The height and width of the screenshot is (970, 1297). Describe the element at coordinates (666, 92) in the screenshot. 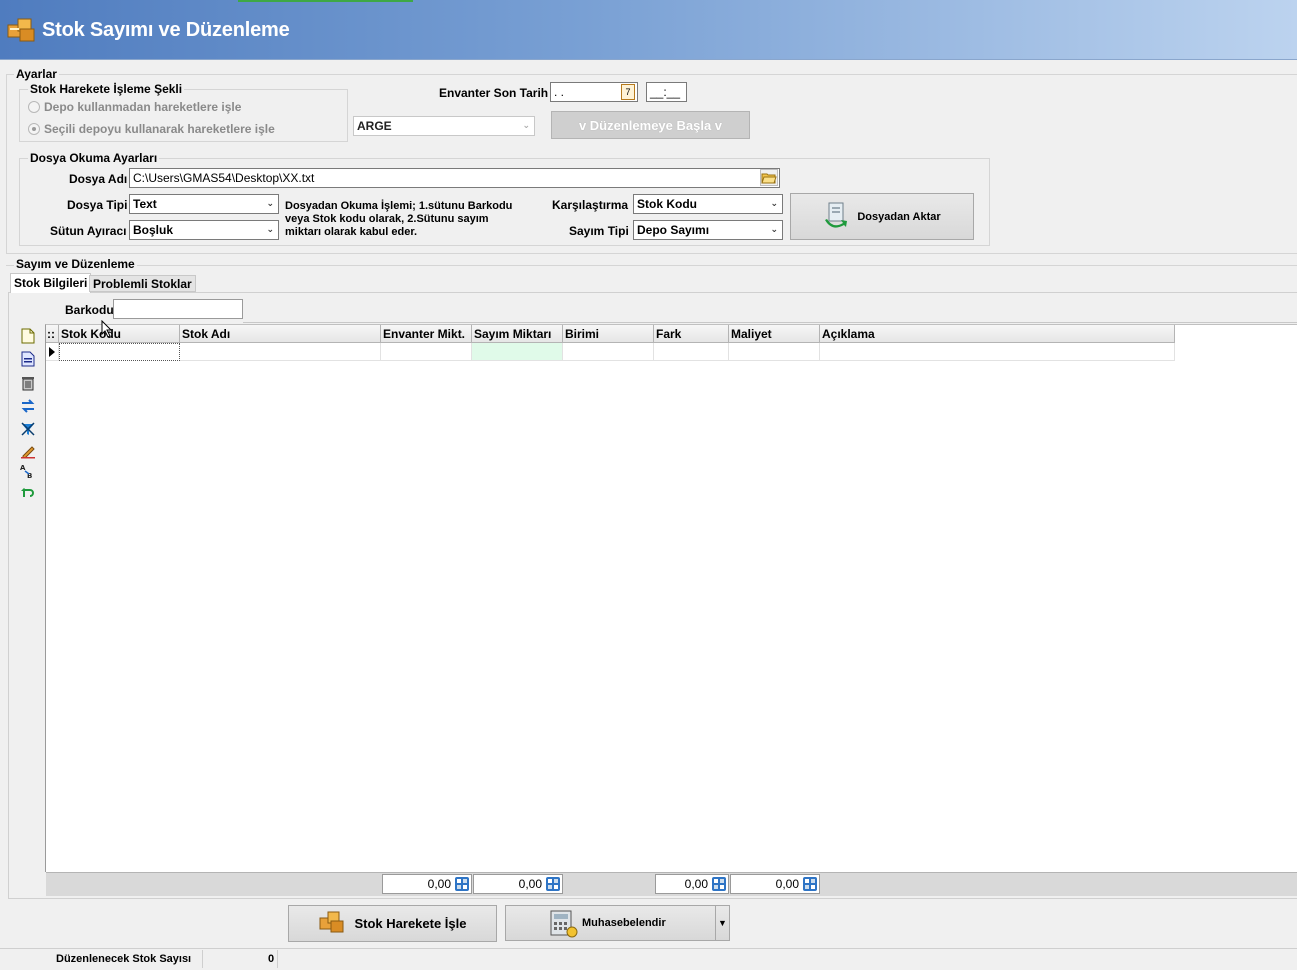

I see `envanter-time-input: __:__` at that location.